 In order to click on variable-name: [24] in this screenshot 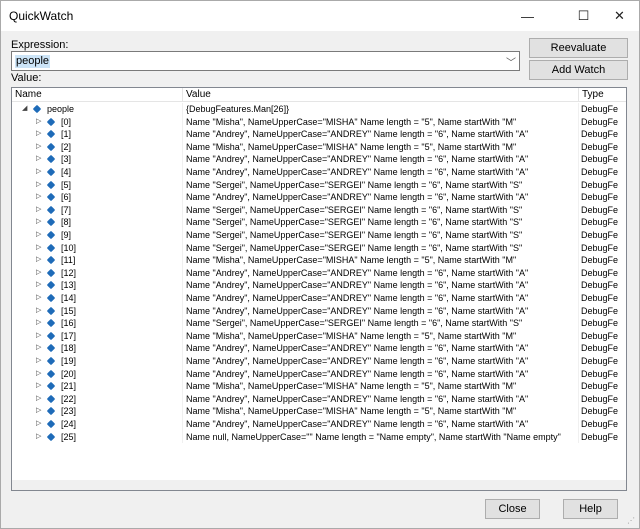, I will do `click(69, 424)`.